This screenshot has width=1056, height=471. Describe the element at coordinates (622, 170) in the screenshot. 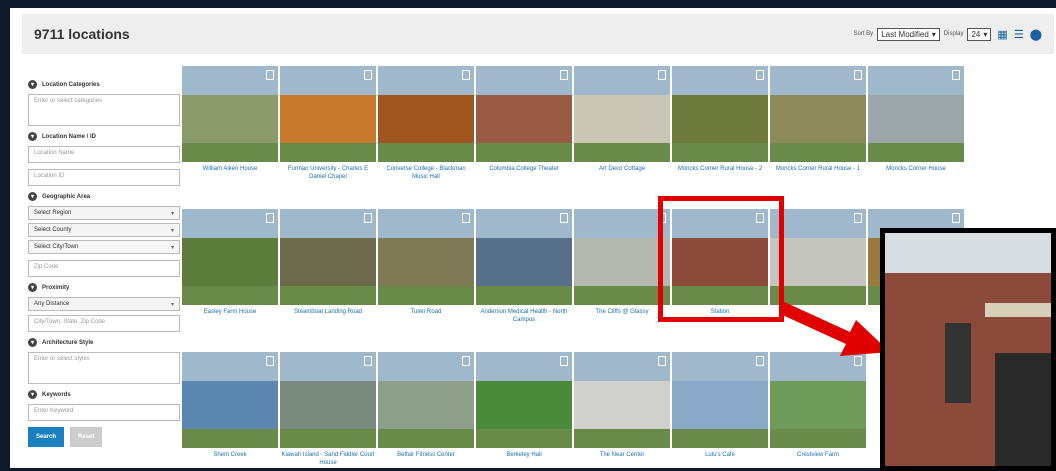

I see `location-name: Art Deco Cottage` at that location.